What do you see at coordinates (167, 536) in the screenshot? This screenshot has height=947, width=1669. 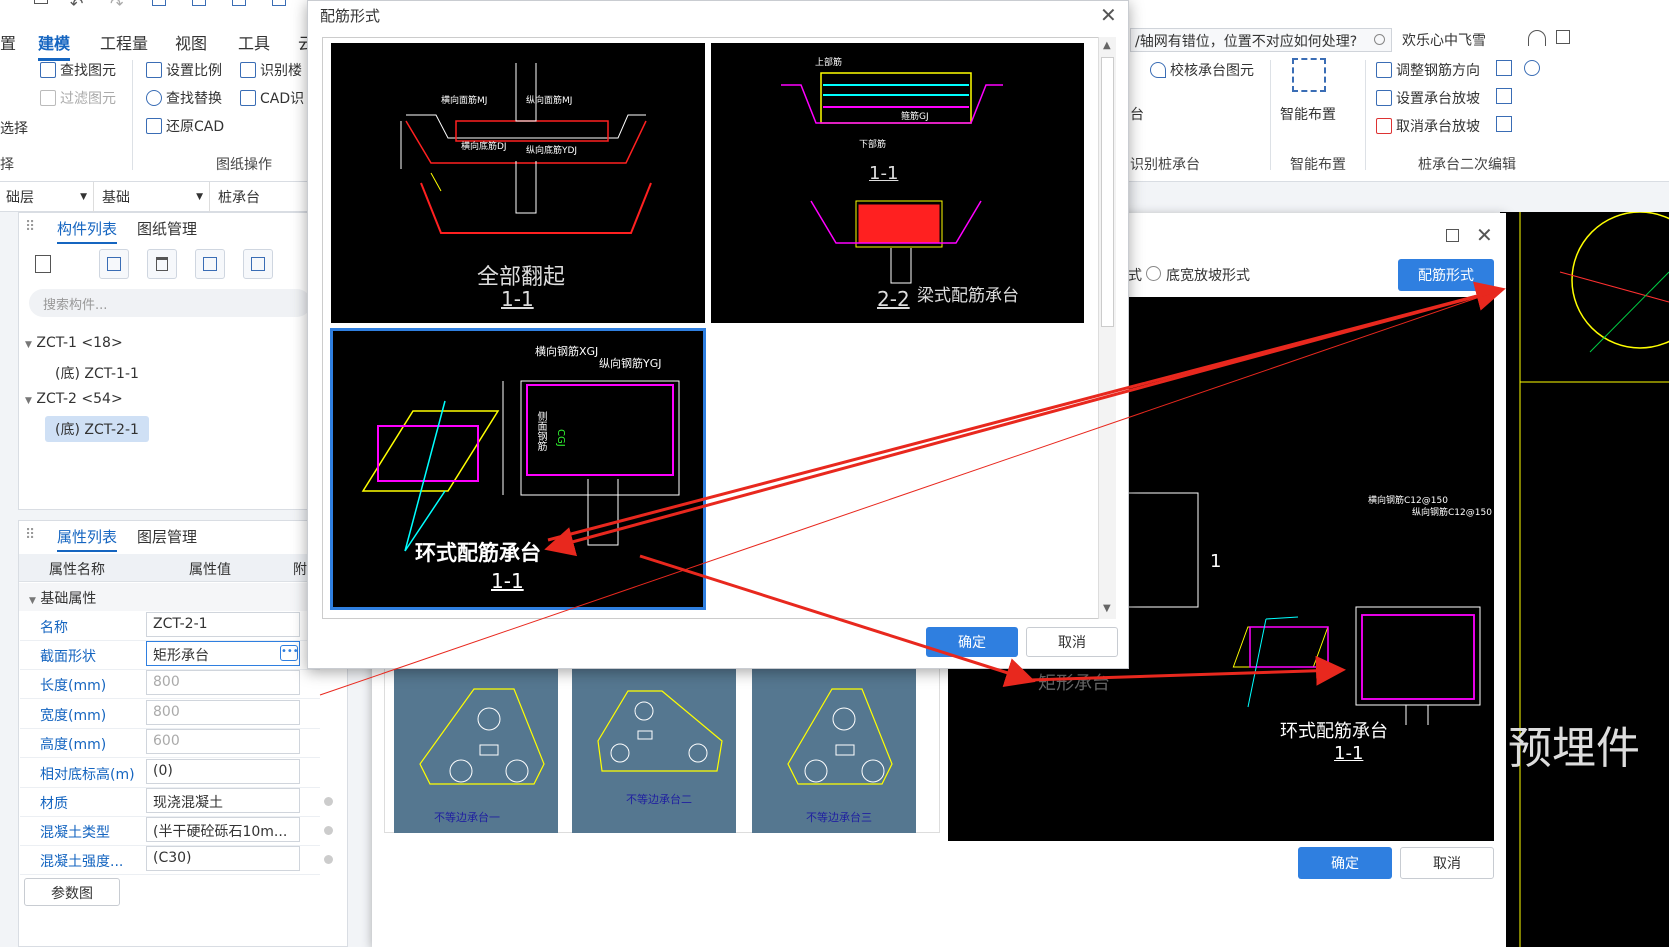 I see `tab-layer-manage: 图层管理` at bounding box center [167, 536].